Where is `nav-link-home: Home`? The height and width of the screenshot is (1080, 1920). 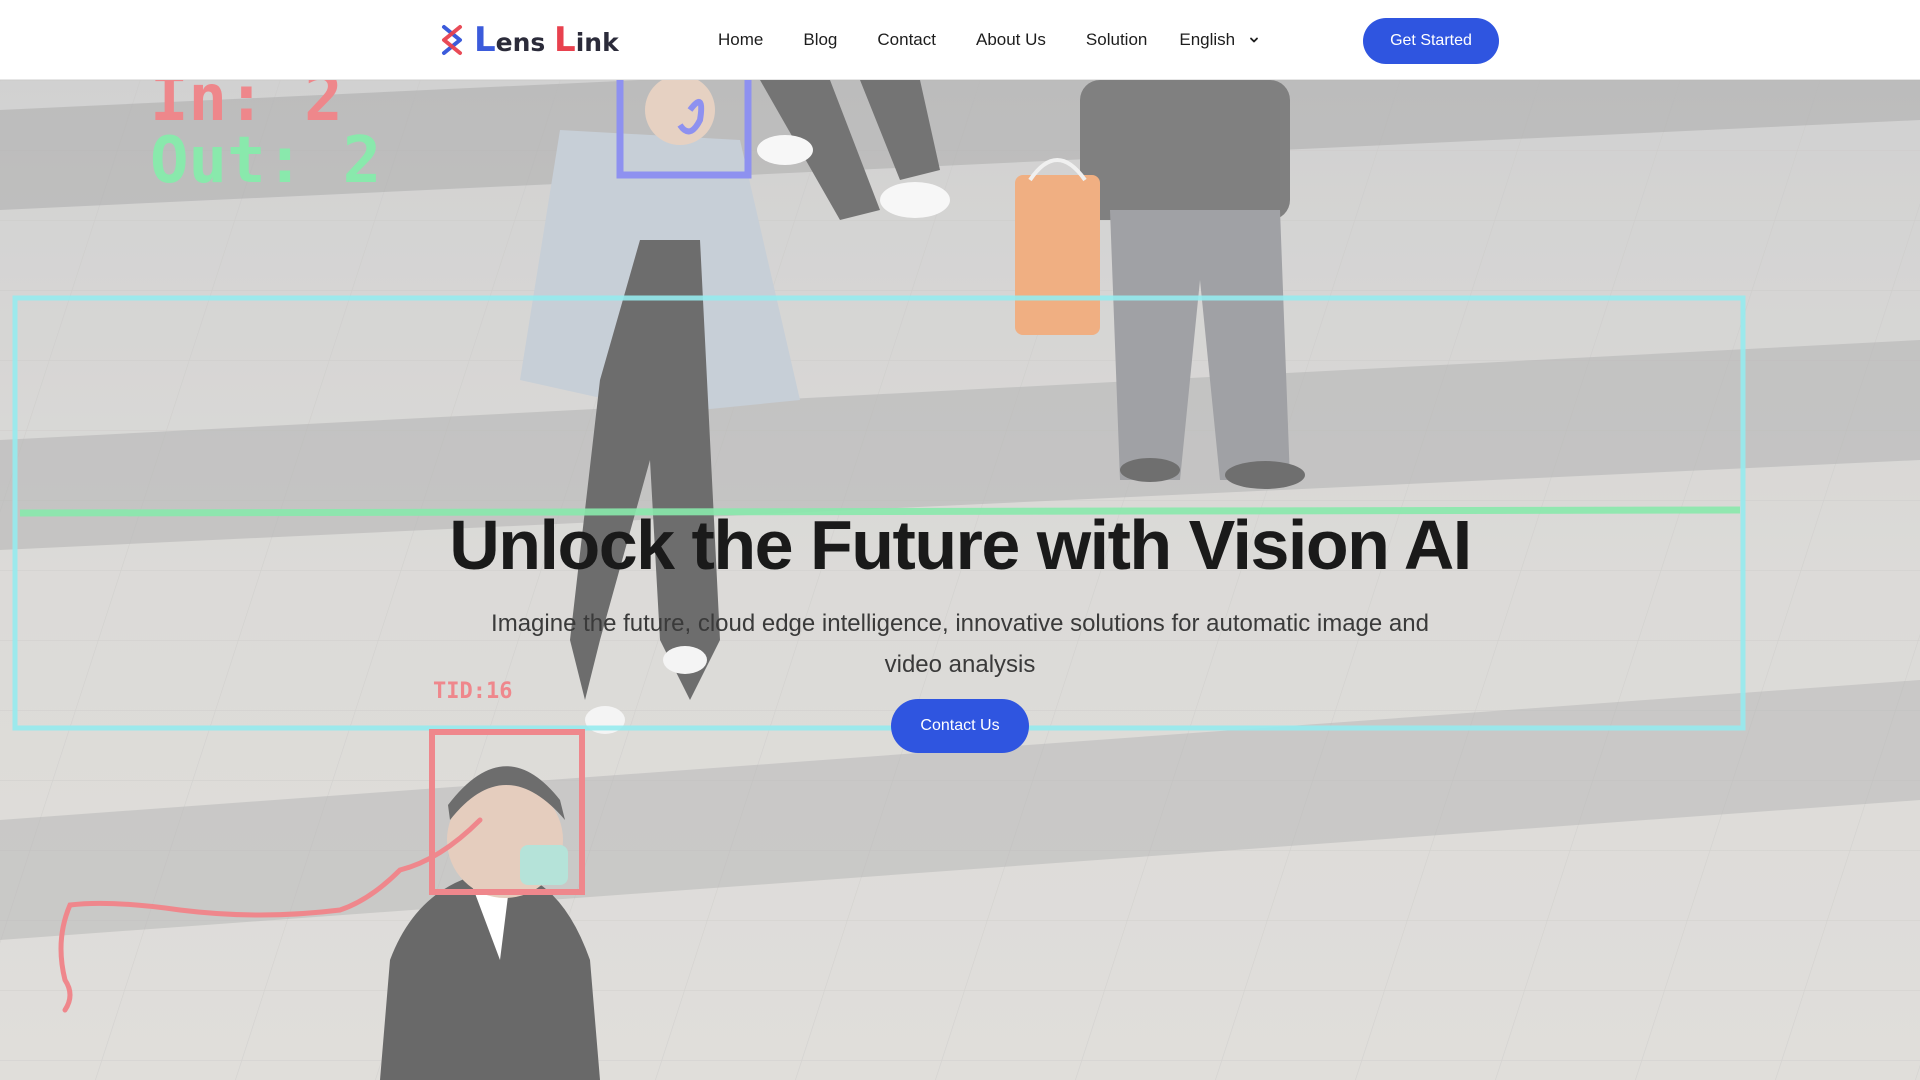
nav-link-home: Home is located at coordinates (740, 40).